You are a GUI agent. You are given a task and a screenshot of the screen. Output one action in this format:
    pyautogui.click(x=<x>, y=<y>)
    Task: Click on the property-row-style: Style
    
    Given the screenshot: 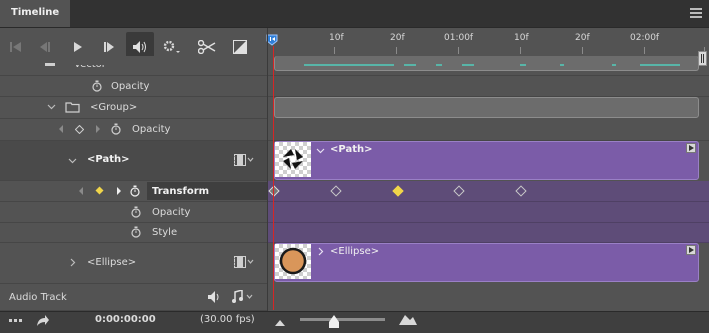 What is the action you would take?
    pyautogui.click(x=134, y=233)
    